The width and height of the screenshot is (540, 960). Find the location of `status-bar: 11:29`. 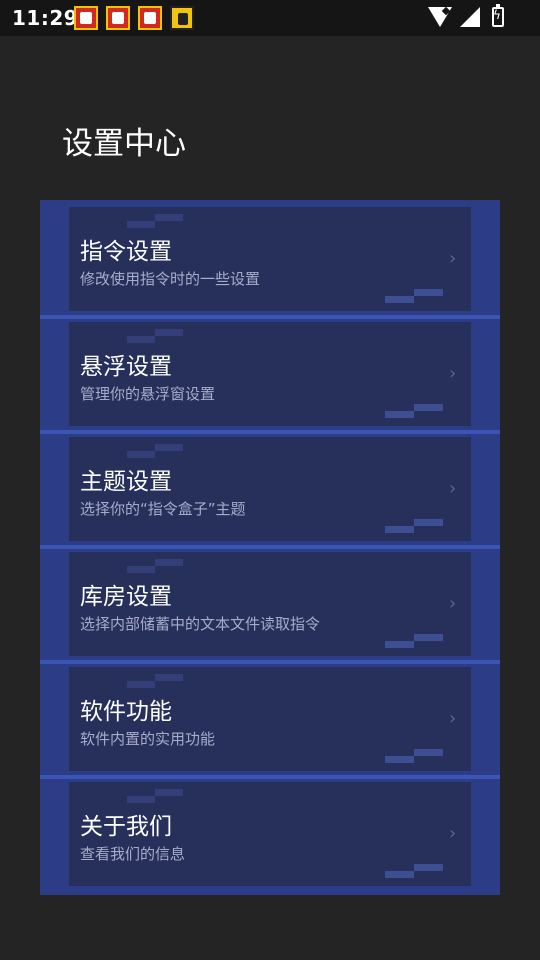

status-bar: 11:29 is located at coordinates (270, 18).